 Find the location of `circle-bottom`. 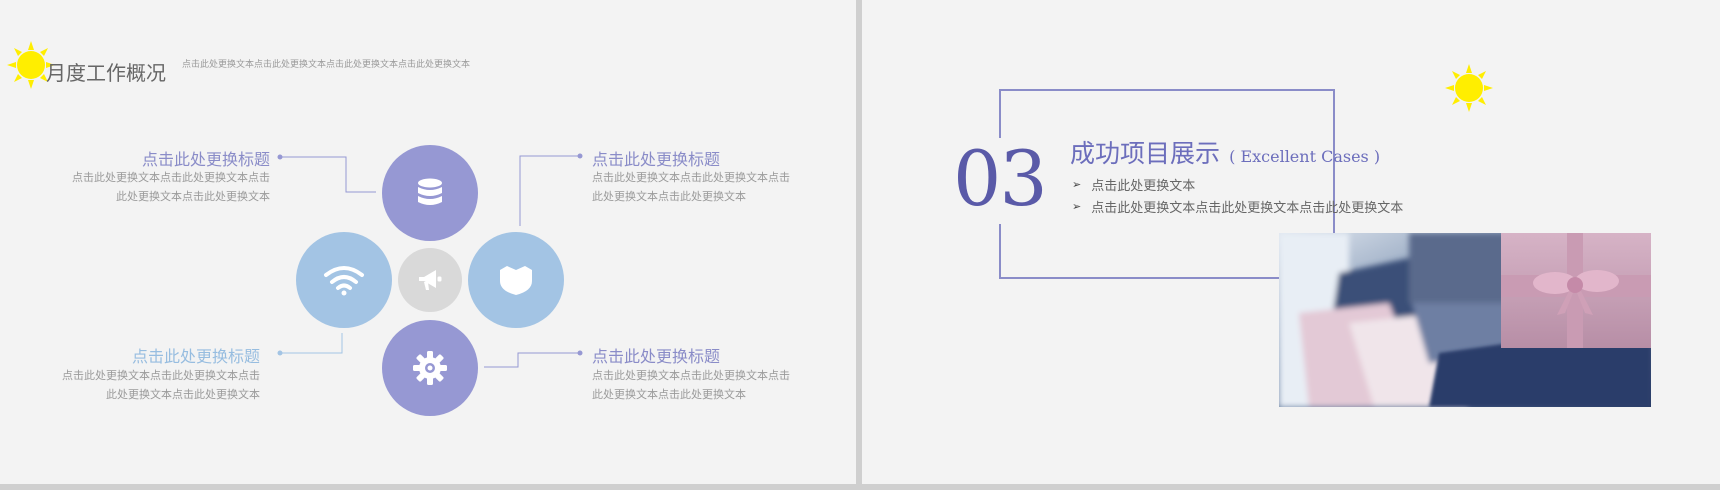

circle-bottom is located at coordinates (430, 368).